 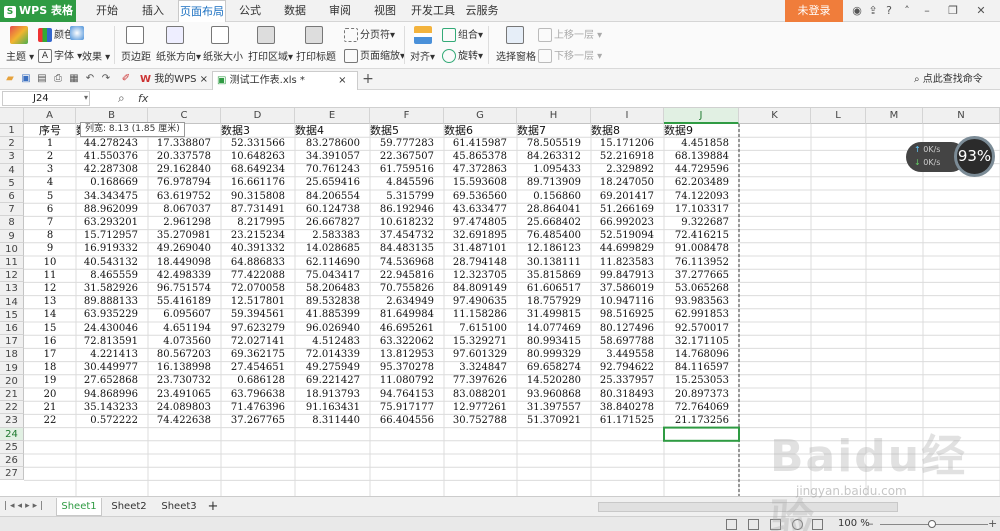 I want to click on column-header-k: K, so click(x=775, y=116).